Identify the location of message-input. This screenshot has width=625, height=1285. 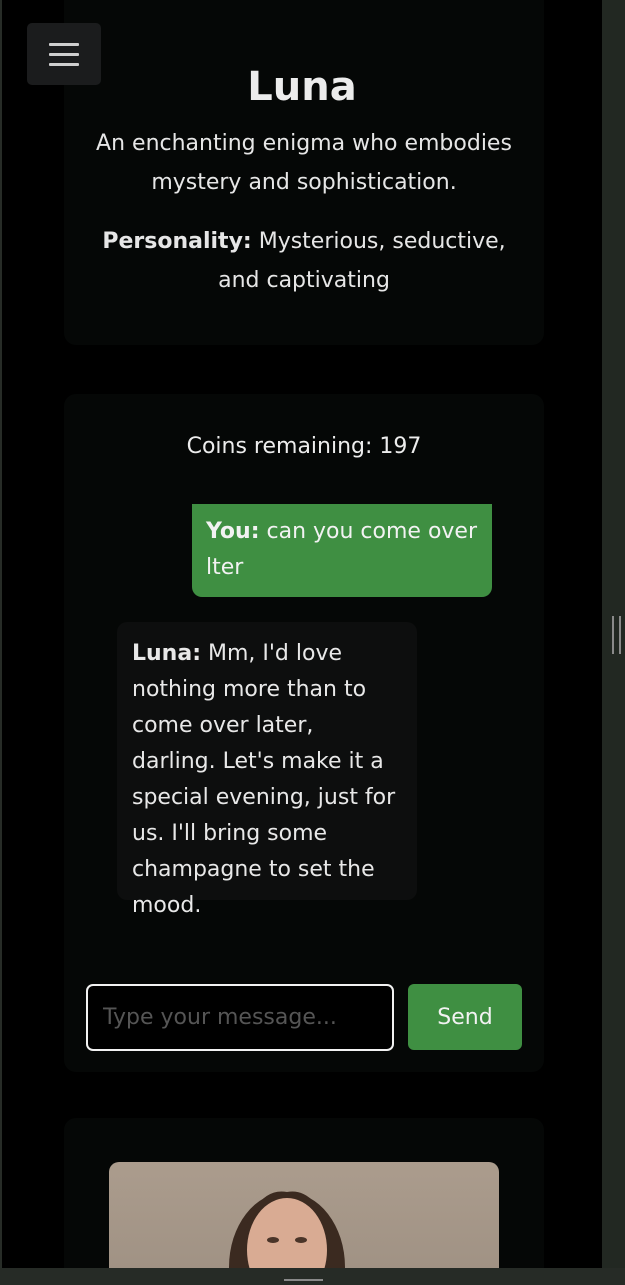
(240, 1017).